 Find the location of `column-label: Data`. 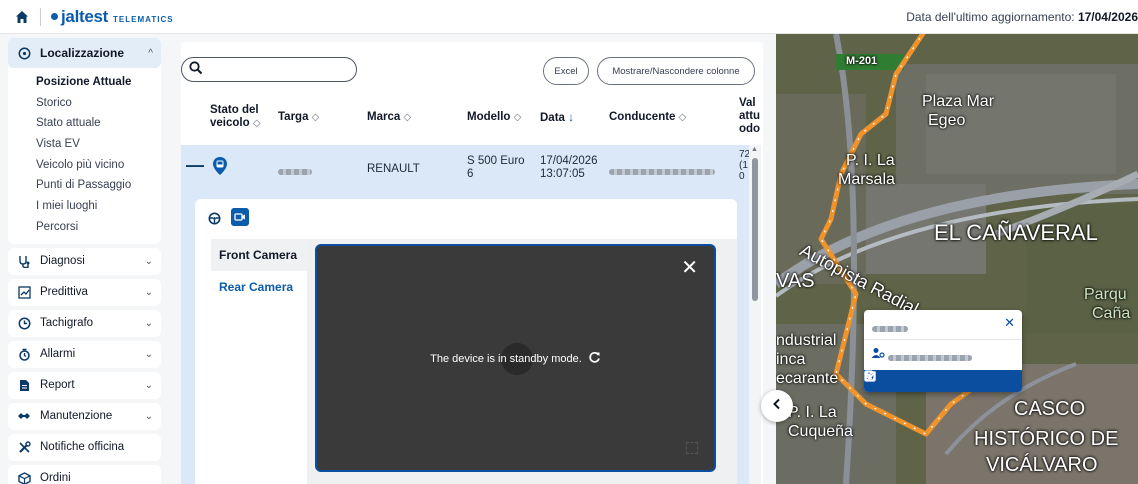

column-label: Data is located at coordinates (552, 118).